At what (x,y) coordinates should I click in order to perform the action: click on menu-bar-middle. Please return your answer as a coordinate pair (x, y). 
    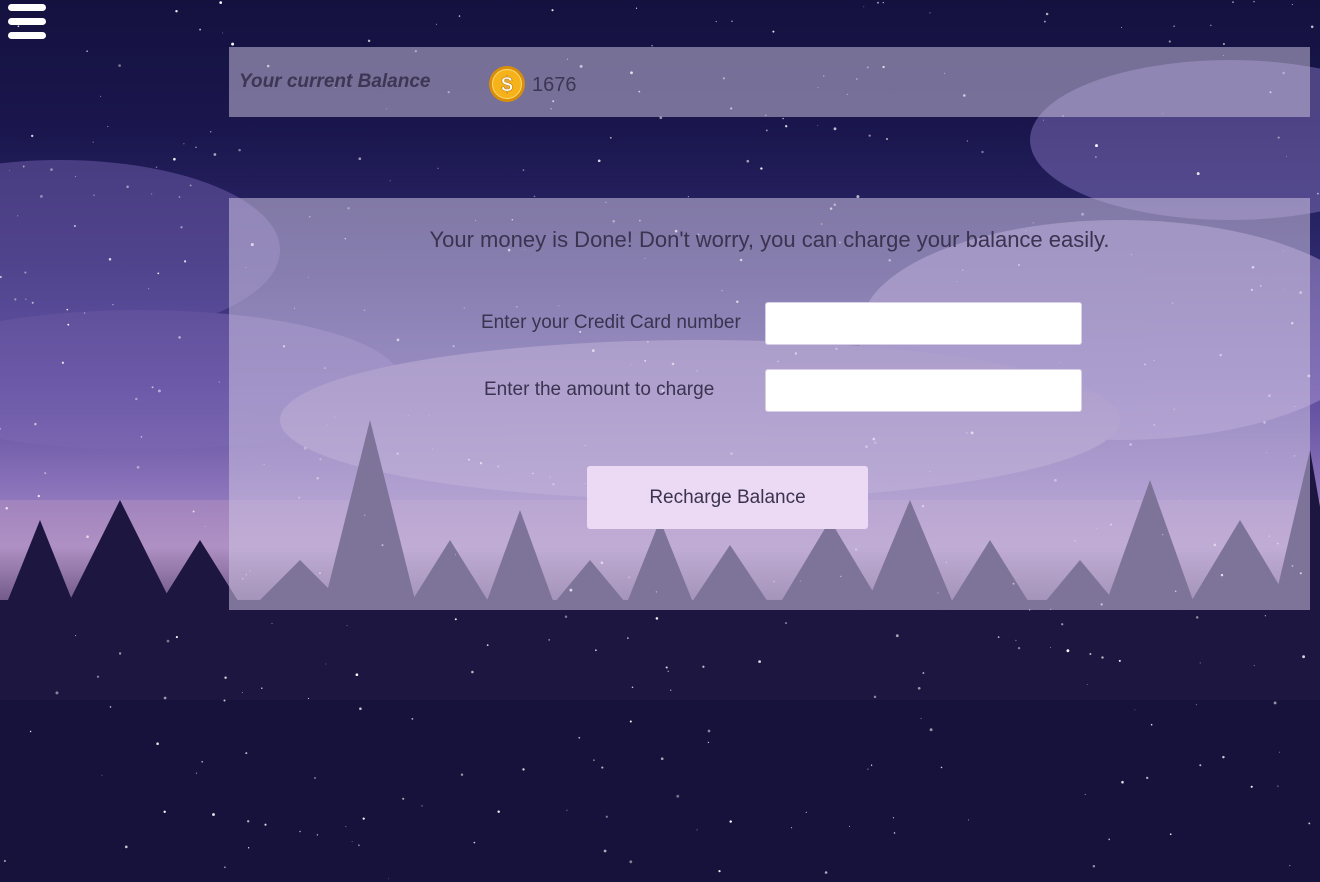
    Looking at the image, I should click on (27, 21).